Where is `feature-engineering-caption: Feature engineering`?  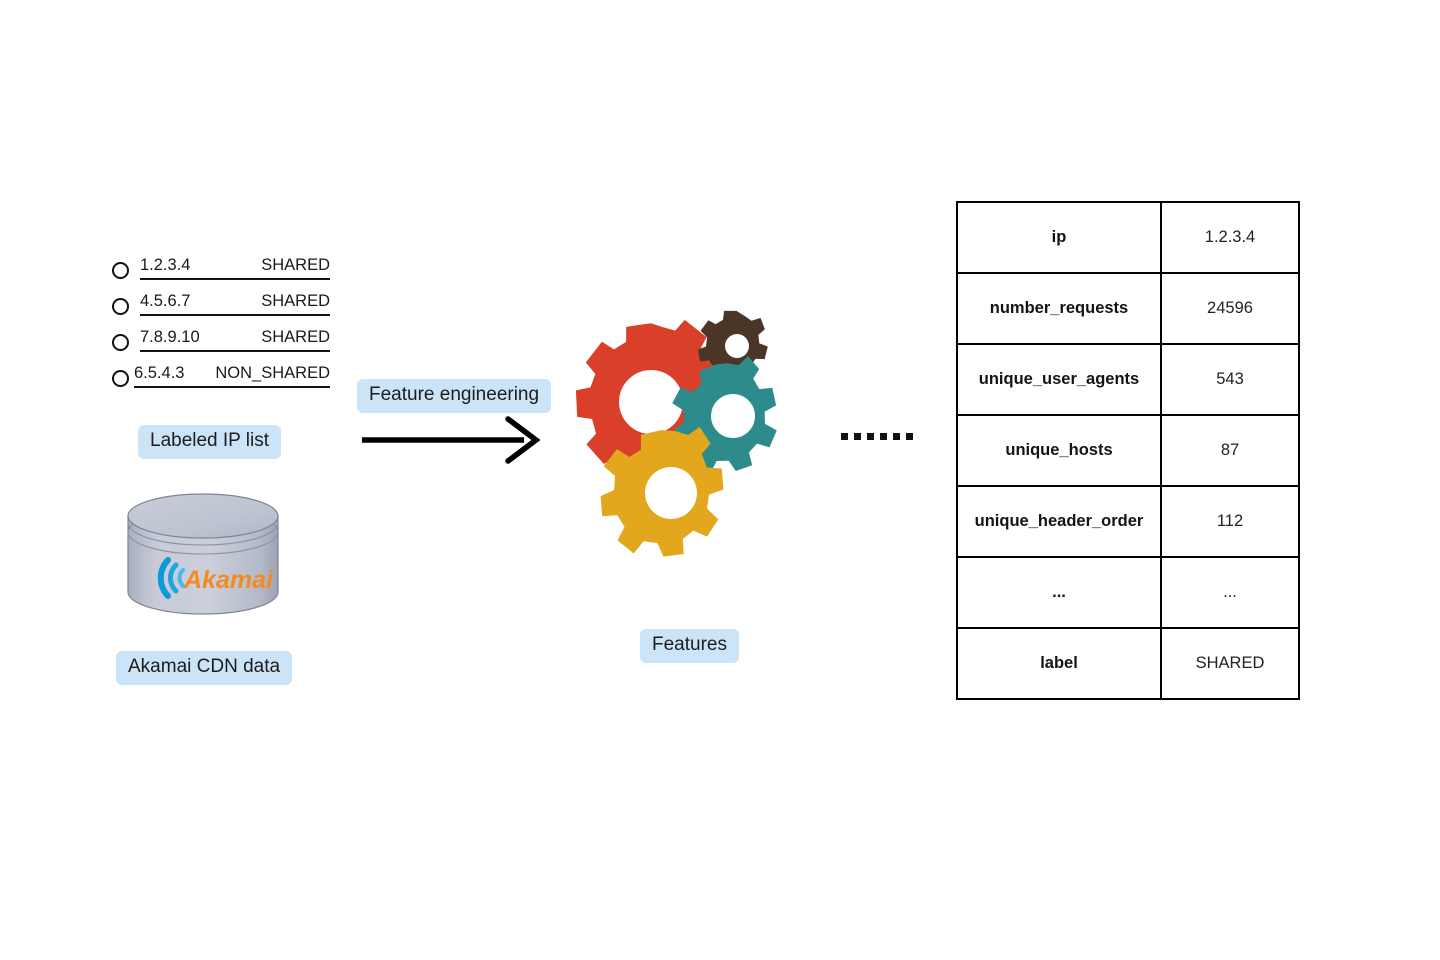
feature-engineering-caption: Feature engineering is located at coordinates (454, 396).